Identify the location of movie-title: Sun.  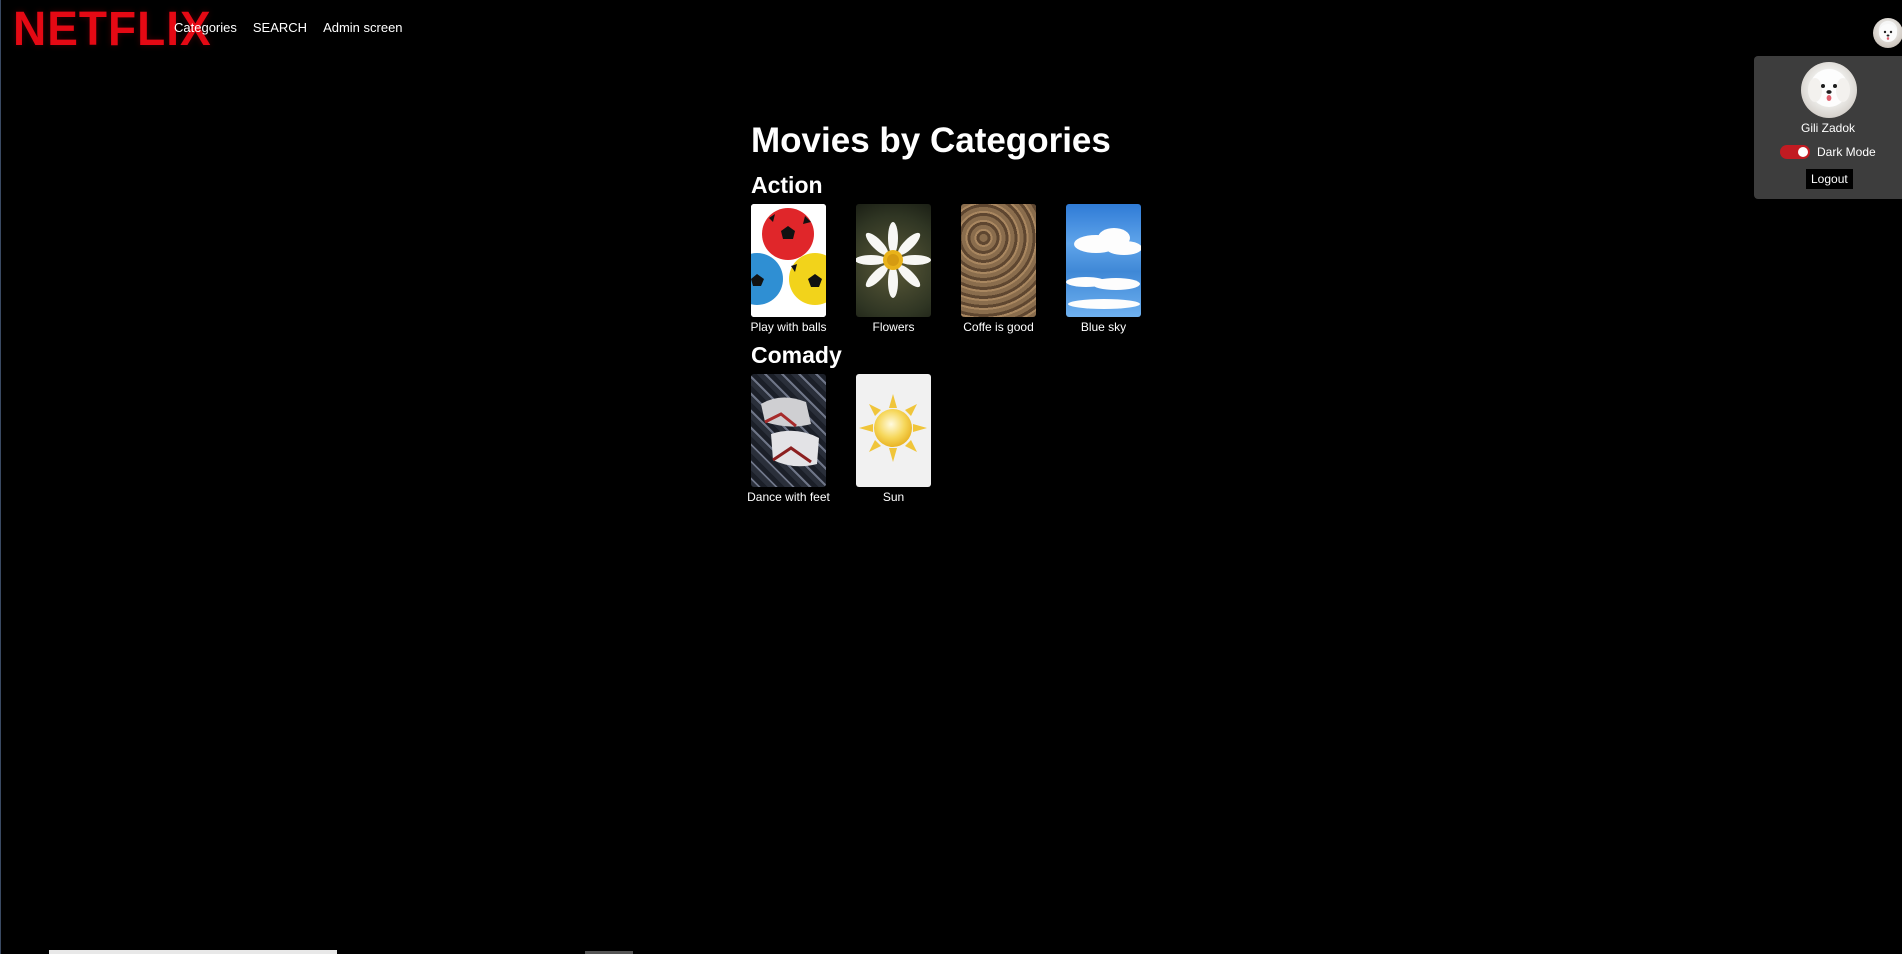
(894, 497).